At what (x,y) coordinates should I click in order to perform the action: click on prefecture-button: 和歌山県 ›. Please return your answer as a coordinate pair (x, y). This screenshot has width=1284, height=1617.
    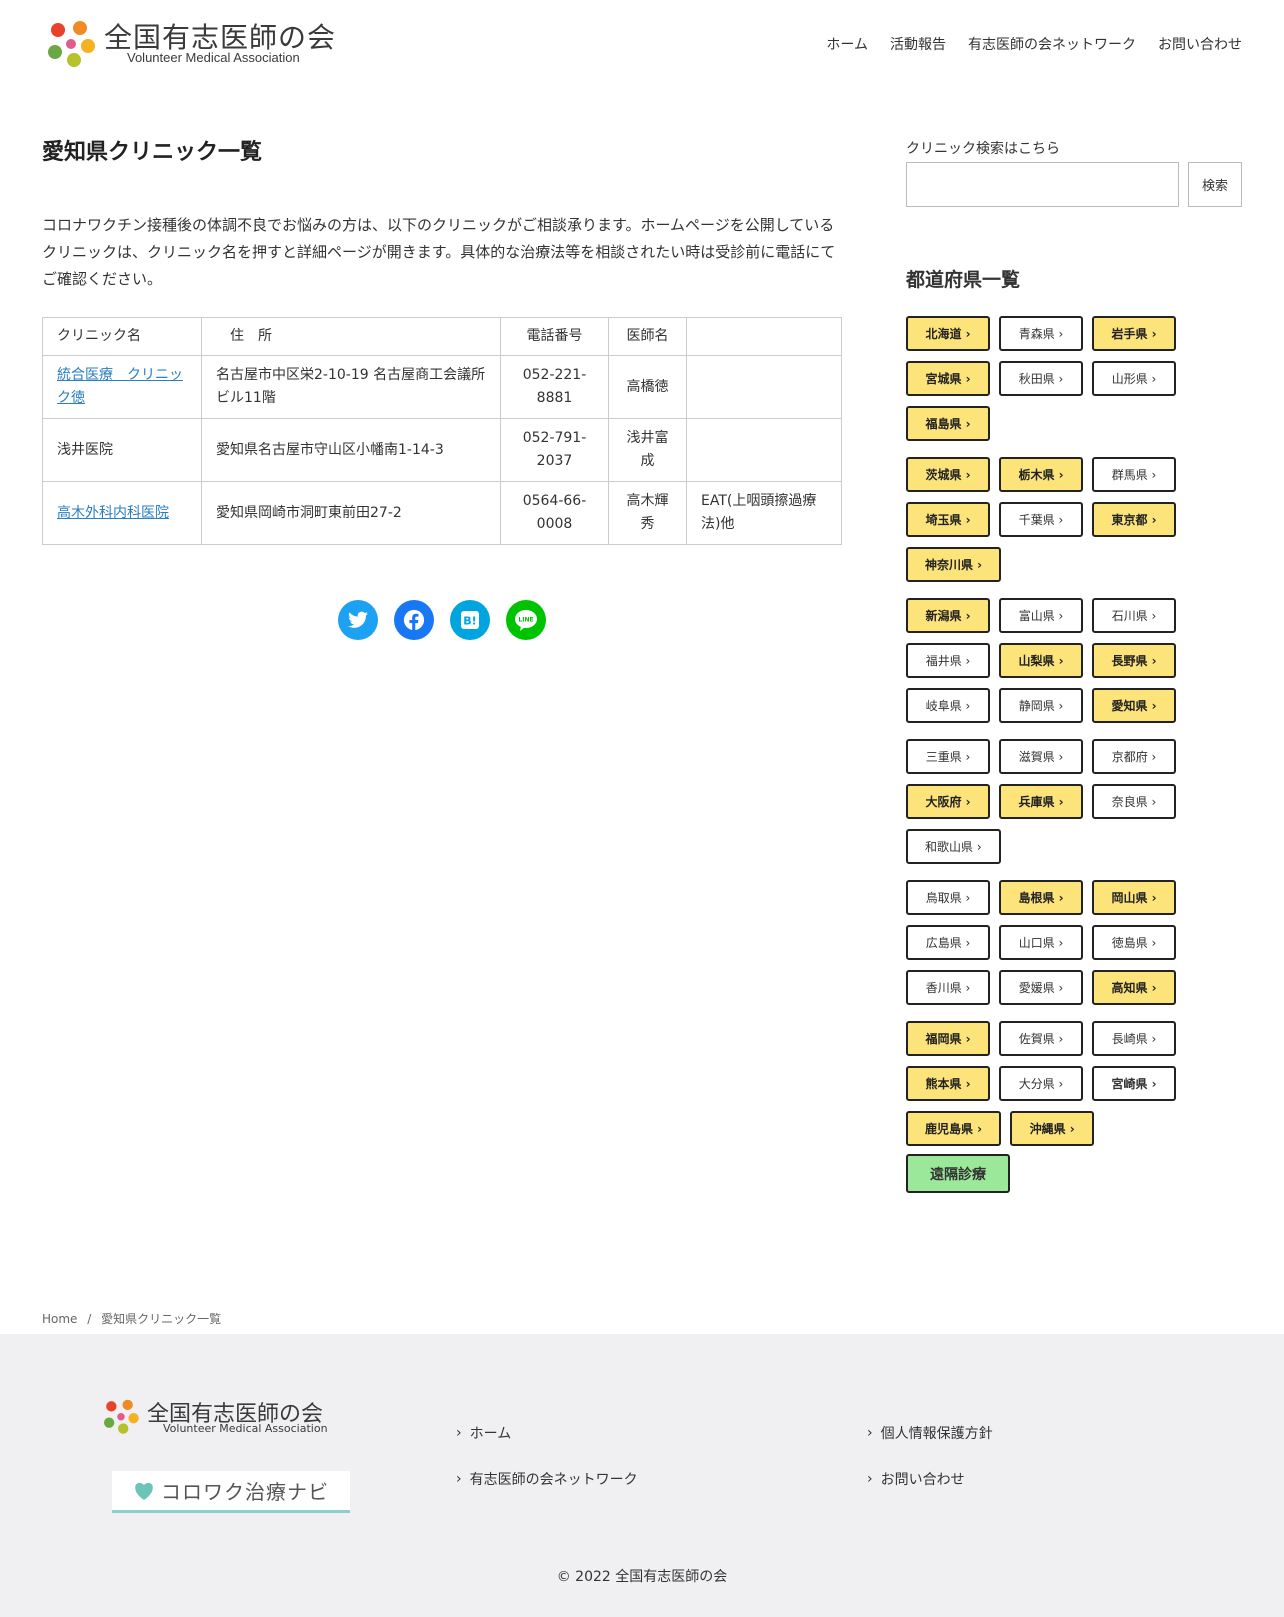
    Looking at the image, I should click on (953, 846).